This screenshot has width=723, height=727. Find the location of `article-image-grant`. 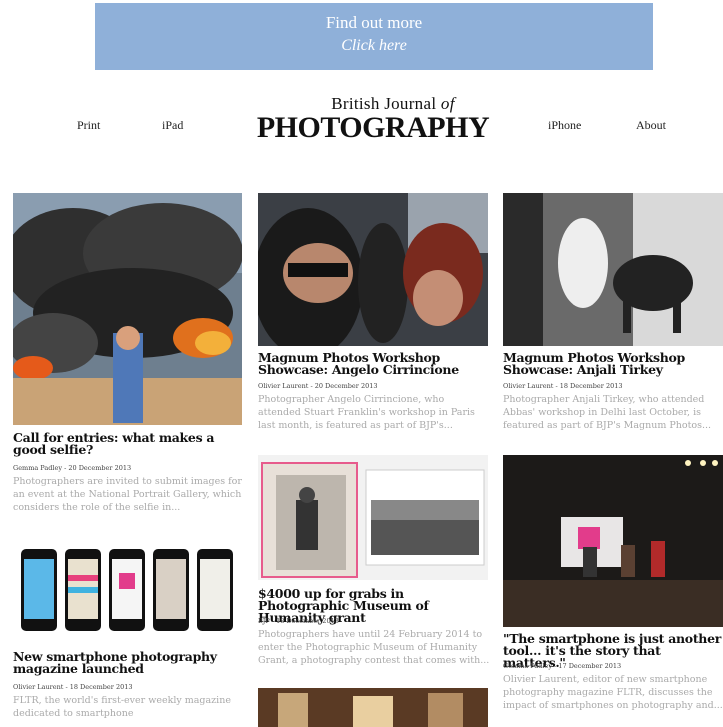

article-image-grant is located at coordinates (373, 517).